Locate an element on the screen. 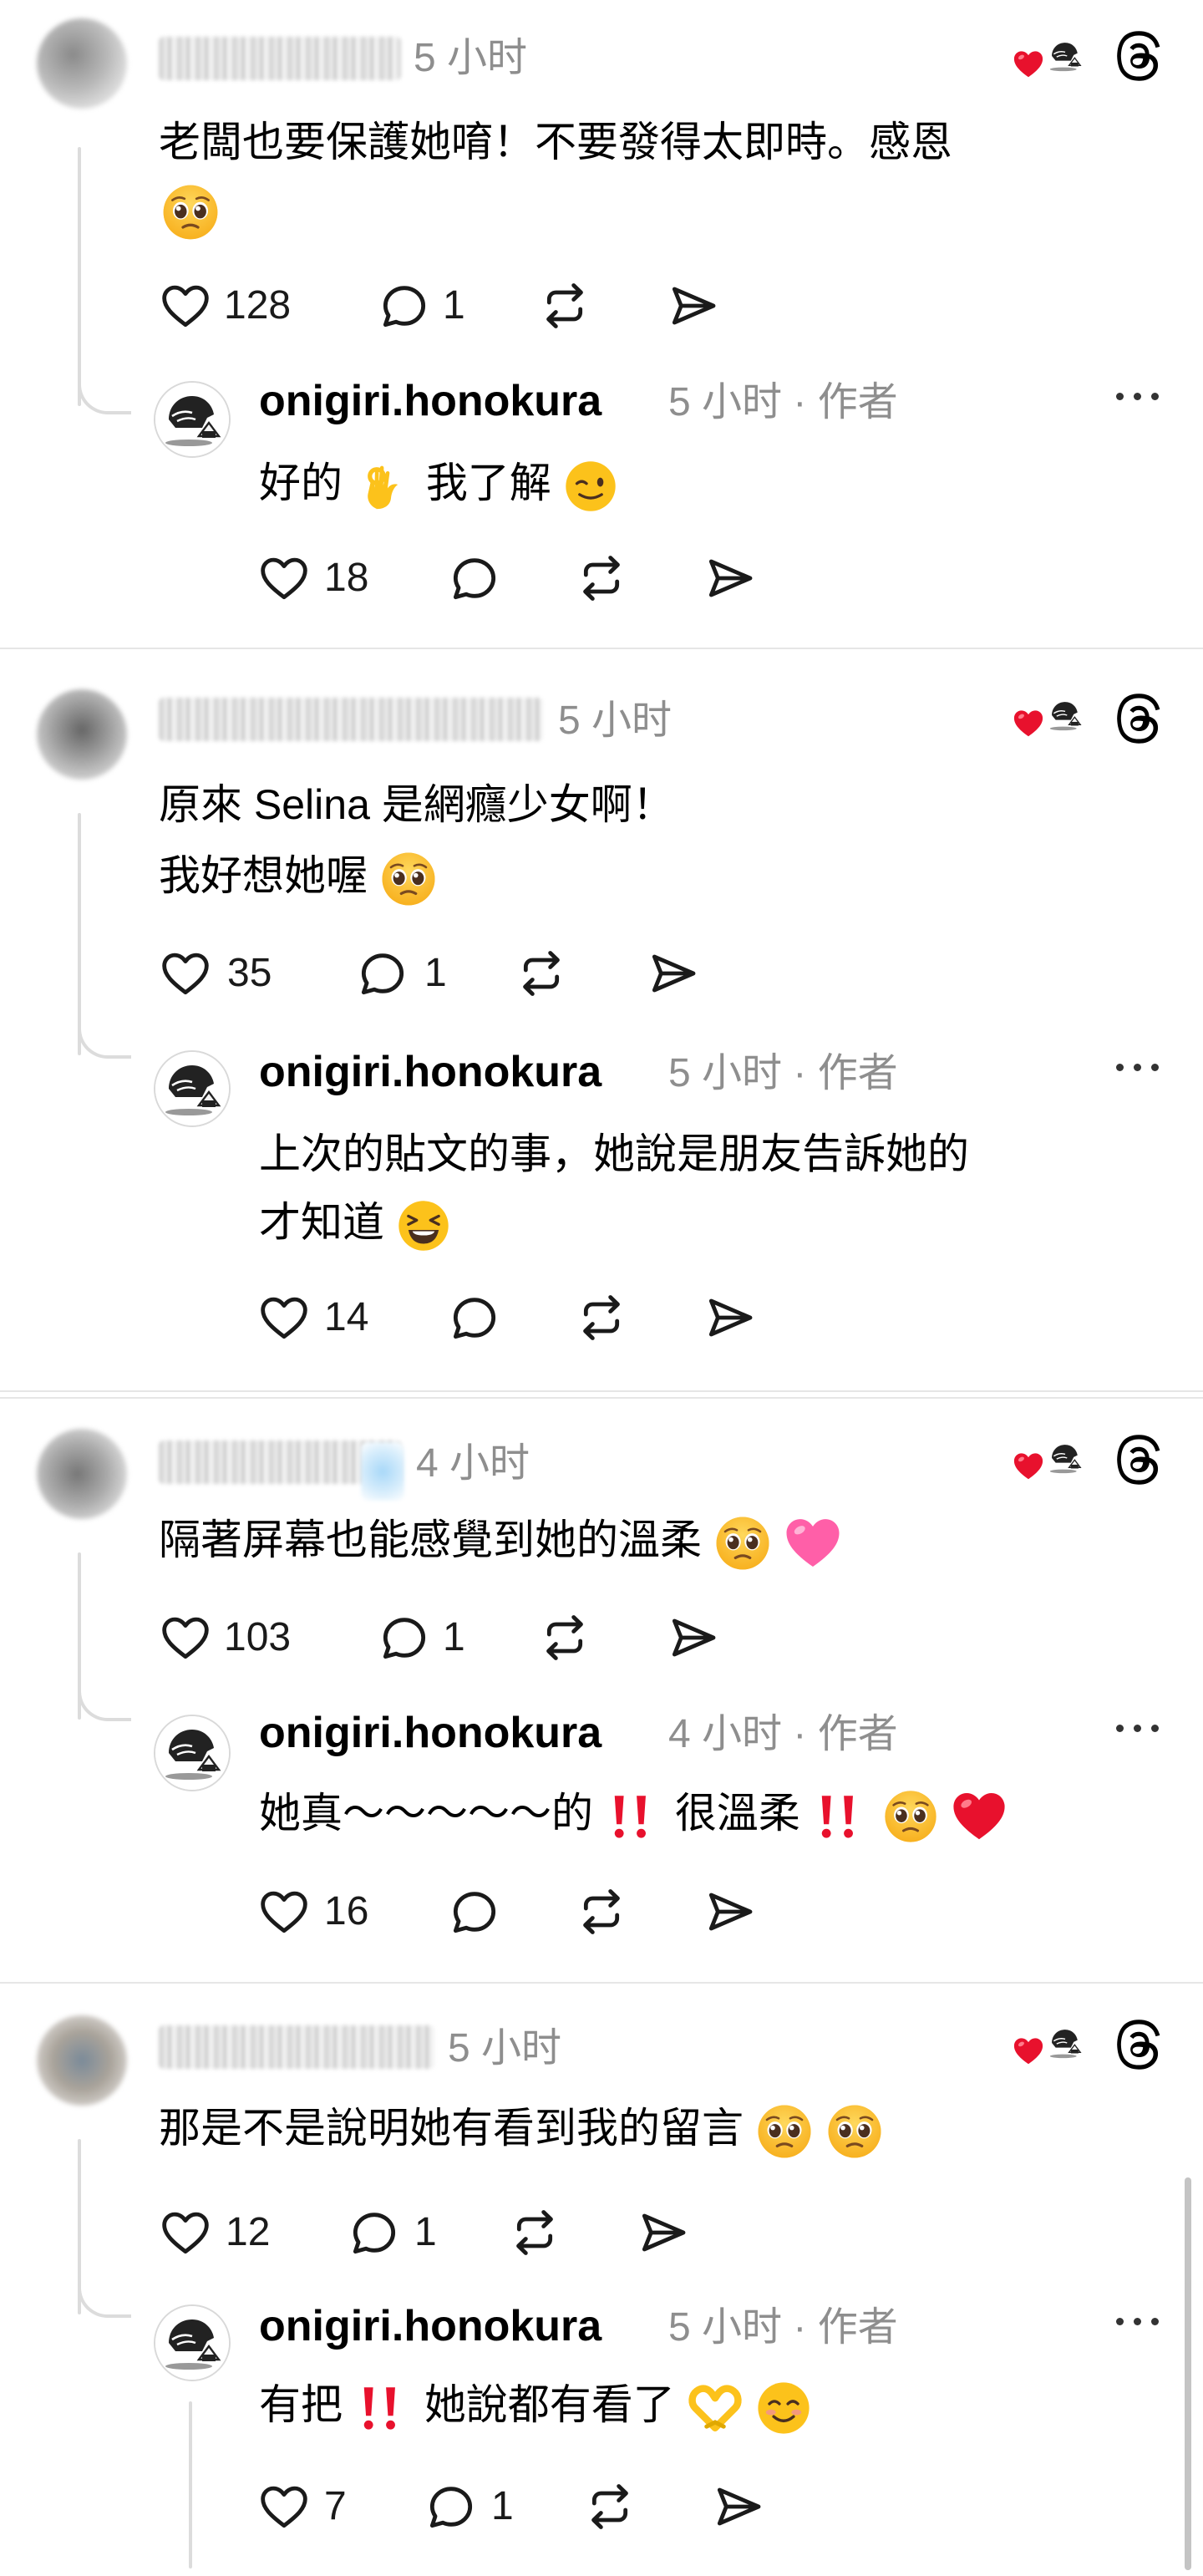 Image resolution: width=1203 pixels, height=2576 pixels. comment-text: 老闆也要保護她唷！不要發得太即時。感恩 is located at coordinates (556, 142).